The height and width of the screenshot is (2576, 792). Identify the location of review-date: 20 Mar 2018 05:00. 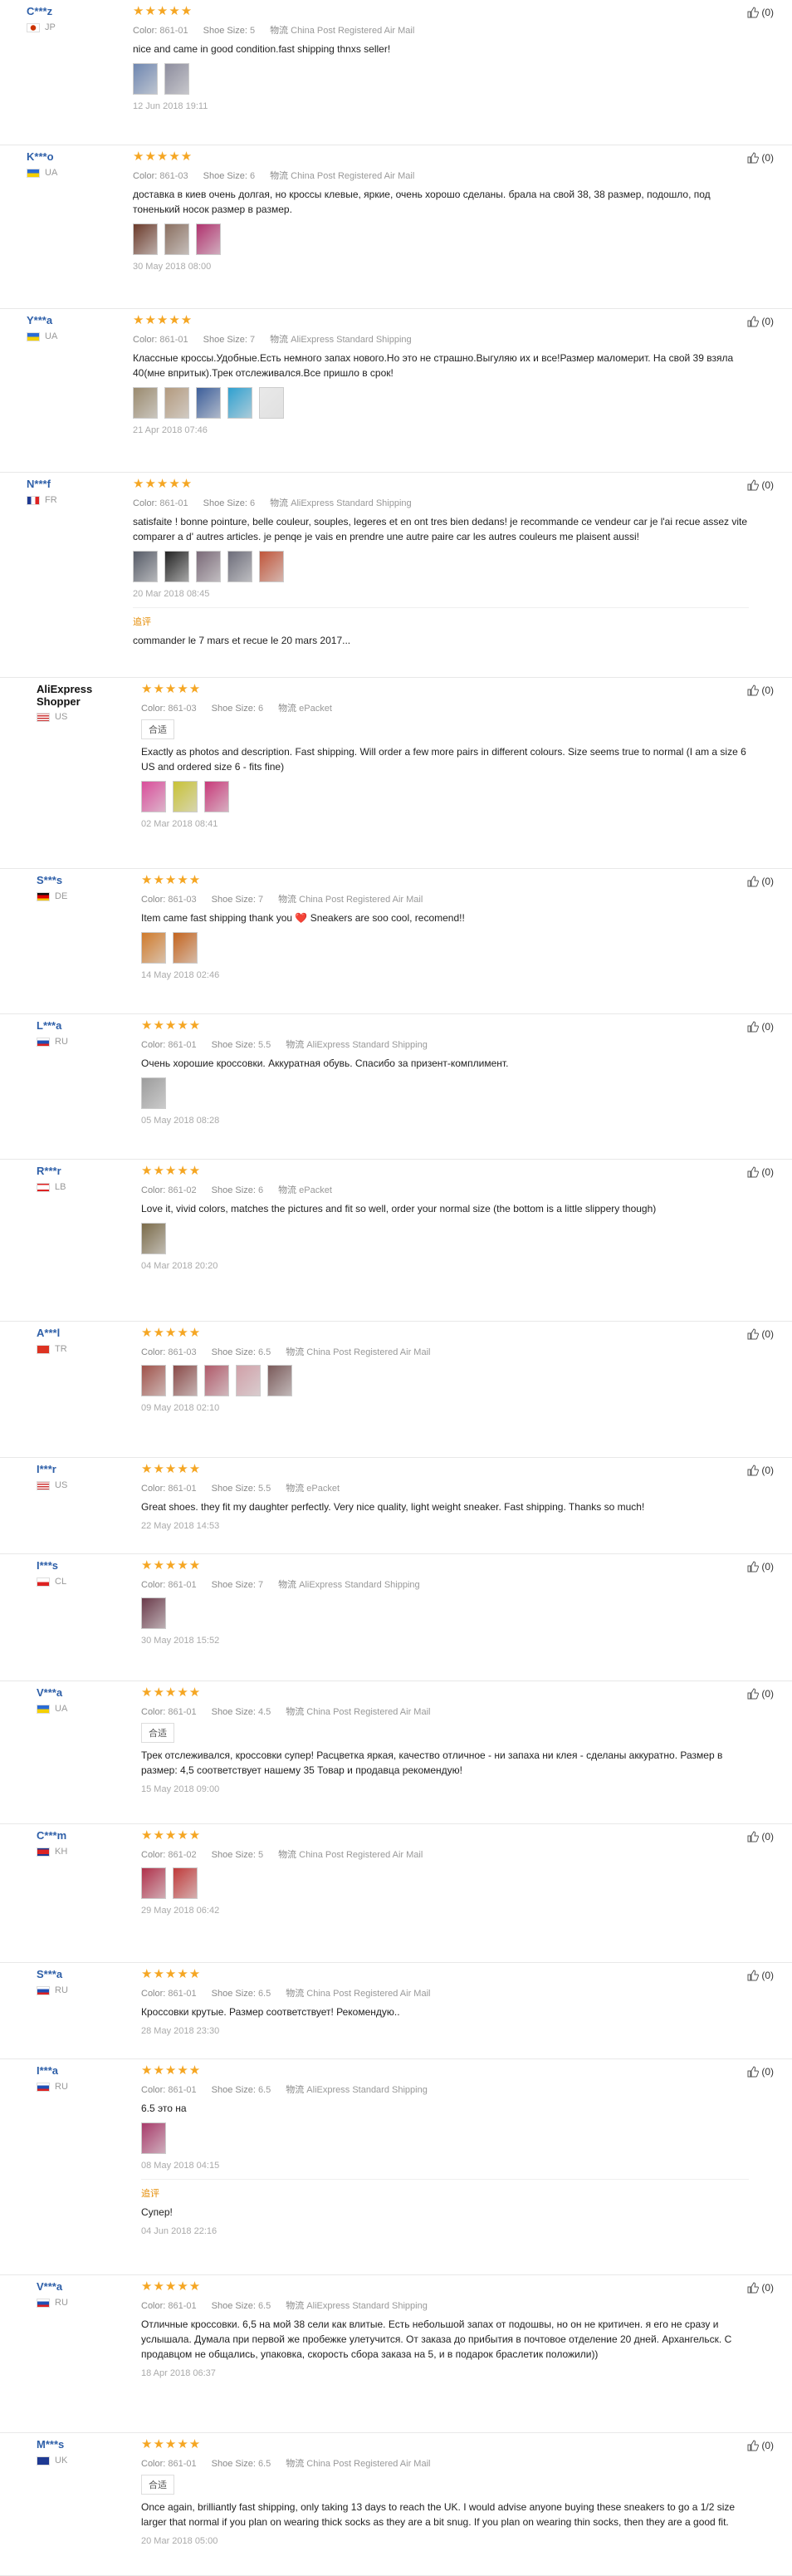
(179, 2541).